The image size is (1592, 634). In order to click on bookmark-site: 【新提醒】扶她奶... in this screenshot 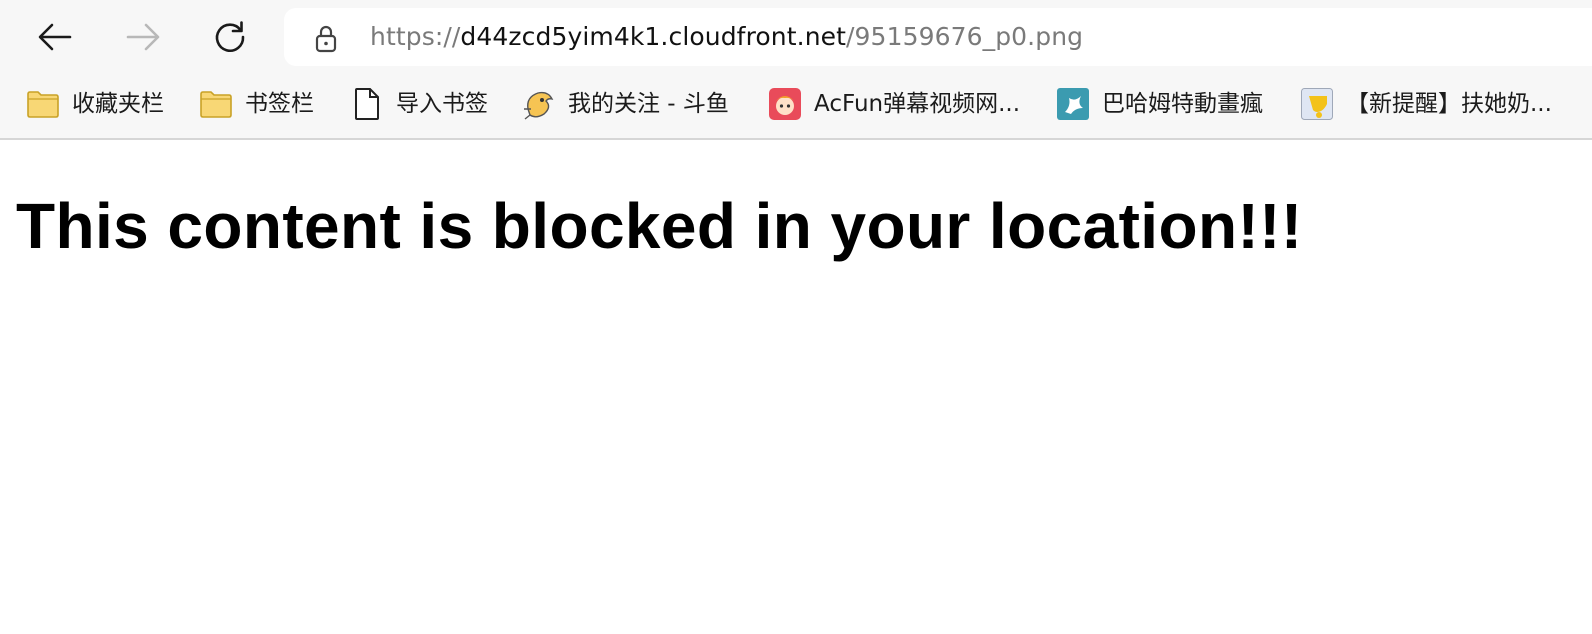, I will do `click(1426, 104)`.